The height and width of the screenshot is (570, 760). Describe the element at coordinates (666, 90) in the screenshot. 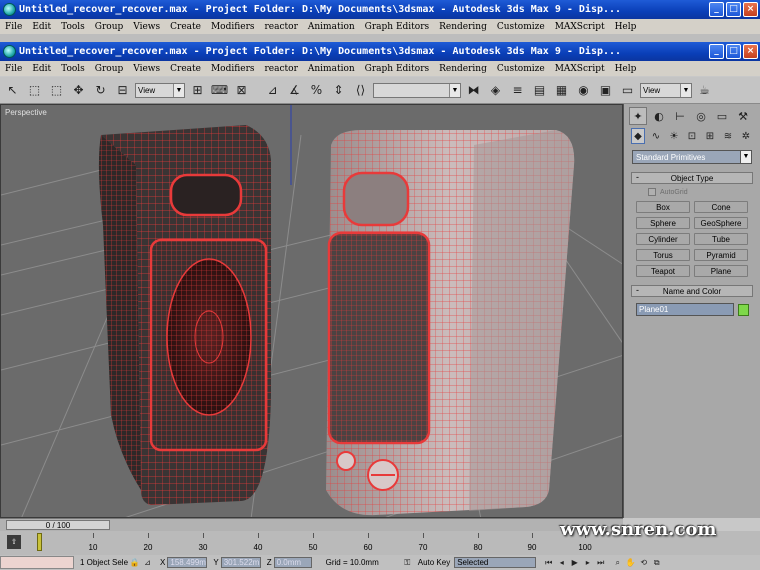

I see `render-type-dropdown: View ▼` at that location.